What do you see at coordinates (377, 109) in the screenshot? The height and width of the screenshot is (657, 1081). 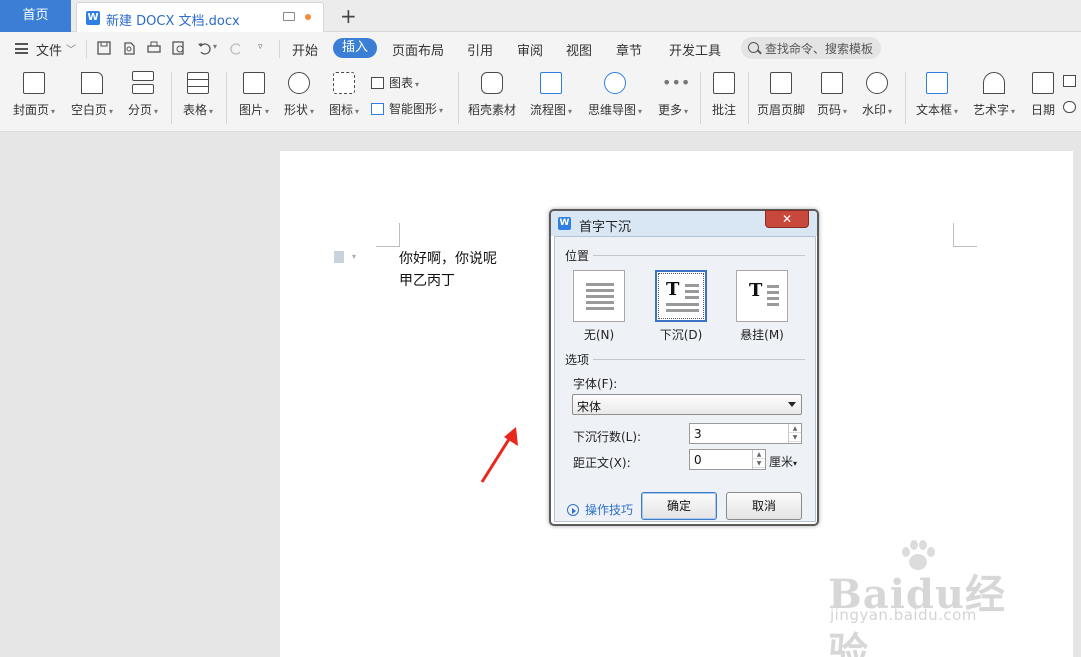 I see `smart-art-icon` at bounding box center [377, 109].